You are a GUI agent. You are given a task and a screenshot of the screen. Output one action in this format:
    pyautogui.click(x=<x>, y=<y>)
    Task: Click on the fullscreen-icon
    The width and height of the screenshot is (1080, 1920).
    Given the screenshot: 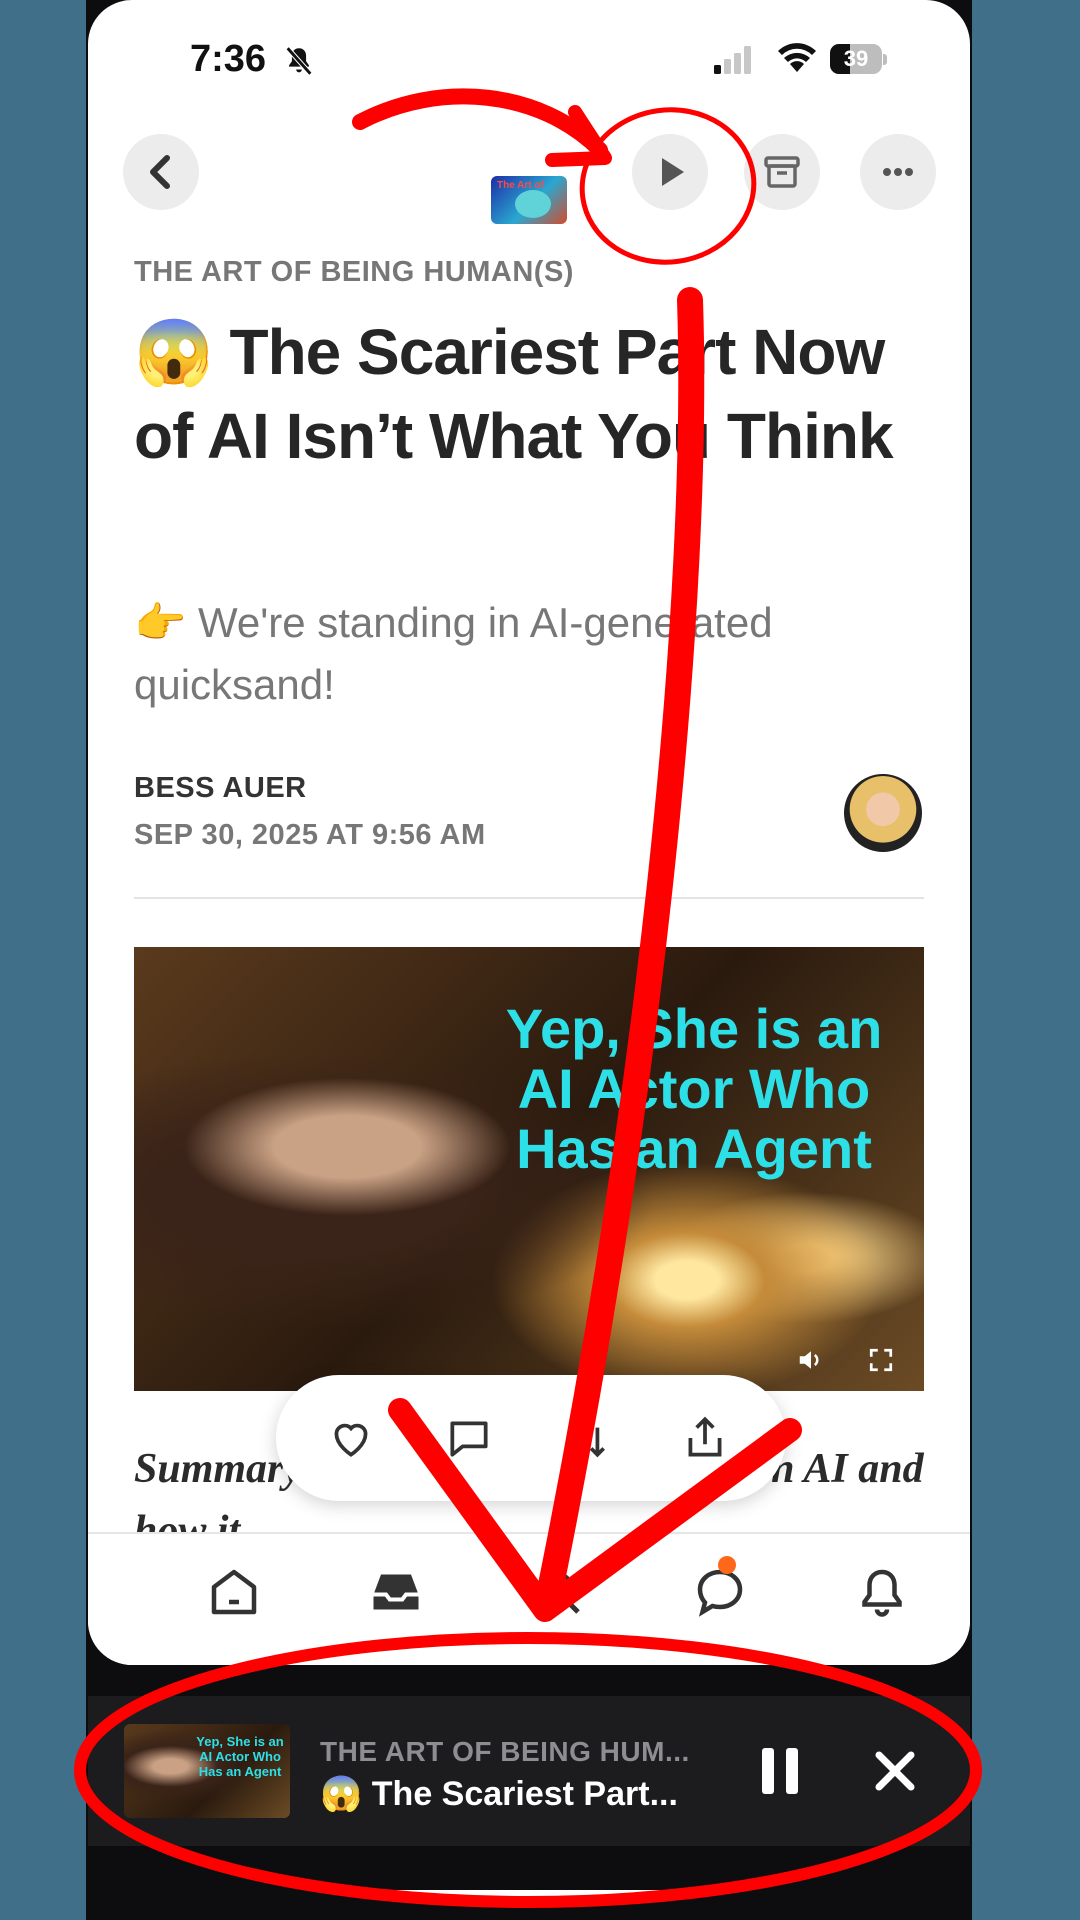 What is the action you would take?
    pyautogui.click(x=881, y=1360)
    